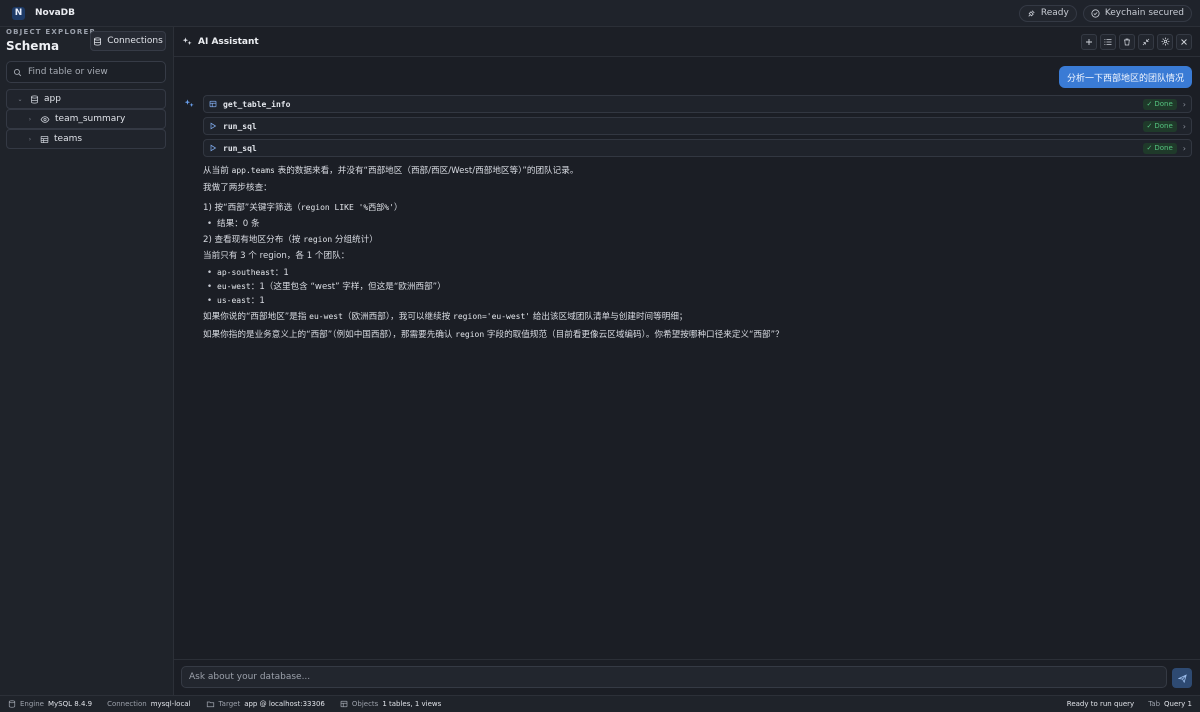  I want to click on minimize-button, so click(1146, 41).